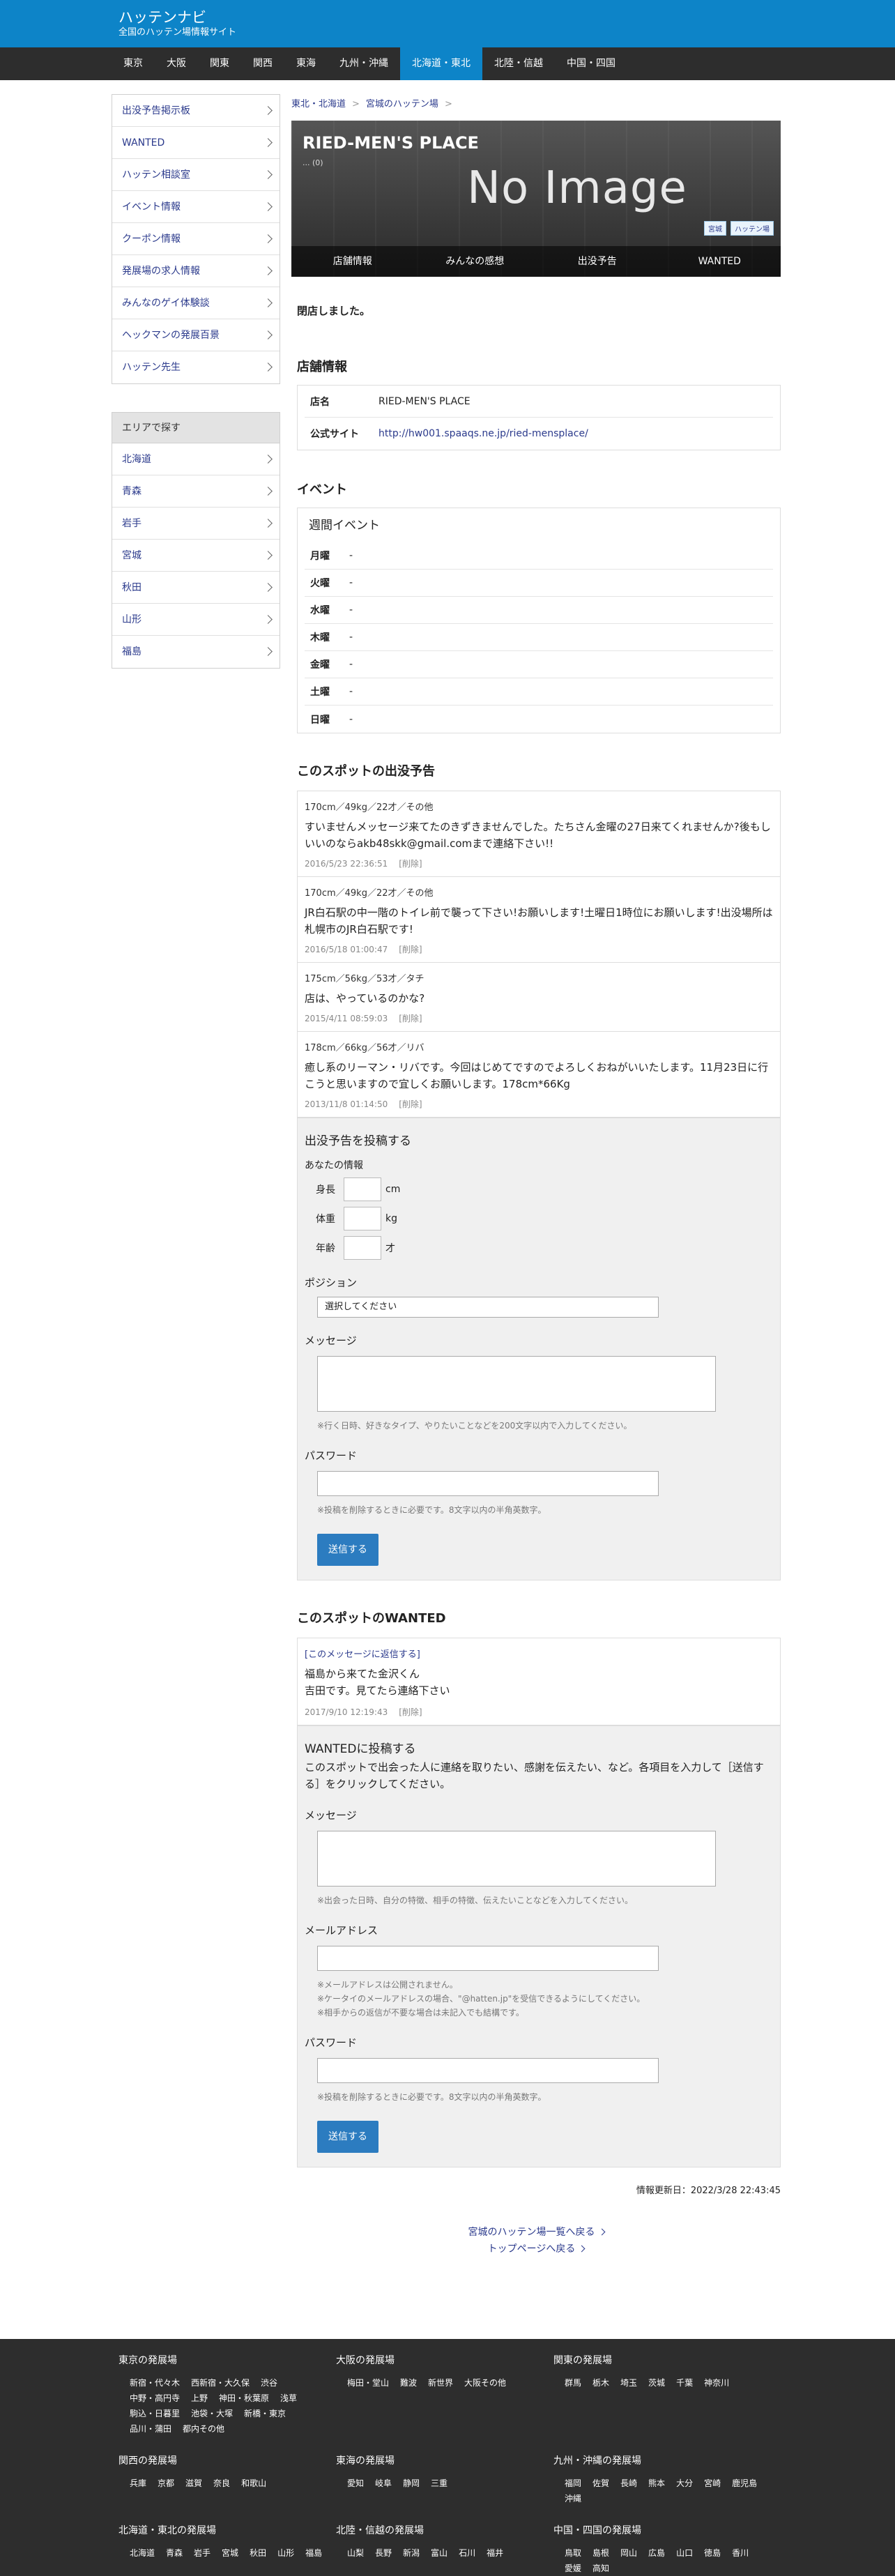 The image size is (895, 2576). I want to click on footer-link: 品川・蒲田, so click(150, 2429).